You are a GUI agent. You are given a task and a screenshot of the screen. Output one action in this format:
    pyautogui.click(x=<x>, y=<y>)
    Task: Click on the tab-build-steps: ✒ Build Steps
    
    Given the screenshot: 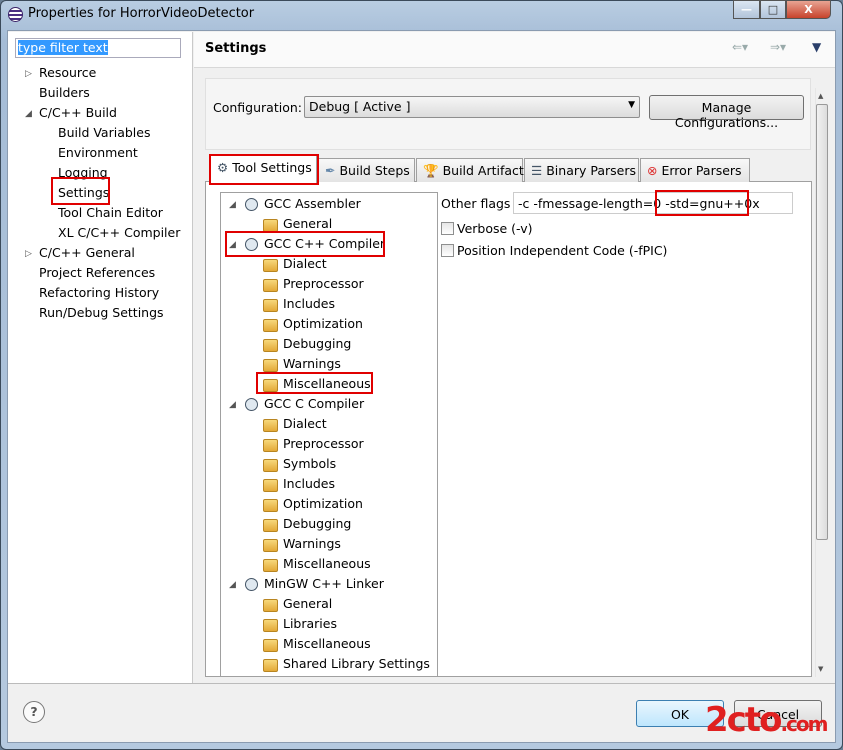 What is the action you would take?
    pyautogui.click(x=366, y=170)
    